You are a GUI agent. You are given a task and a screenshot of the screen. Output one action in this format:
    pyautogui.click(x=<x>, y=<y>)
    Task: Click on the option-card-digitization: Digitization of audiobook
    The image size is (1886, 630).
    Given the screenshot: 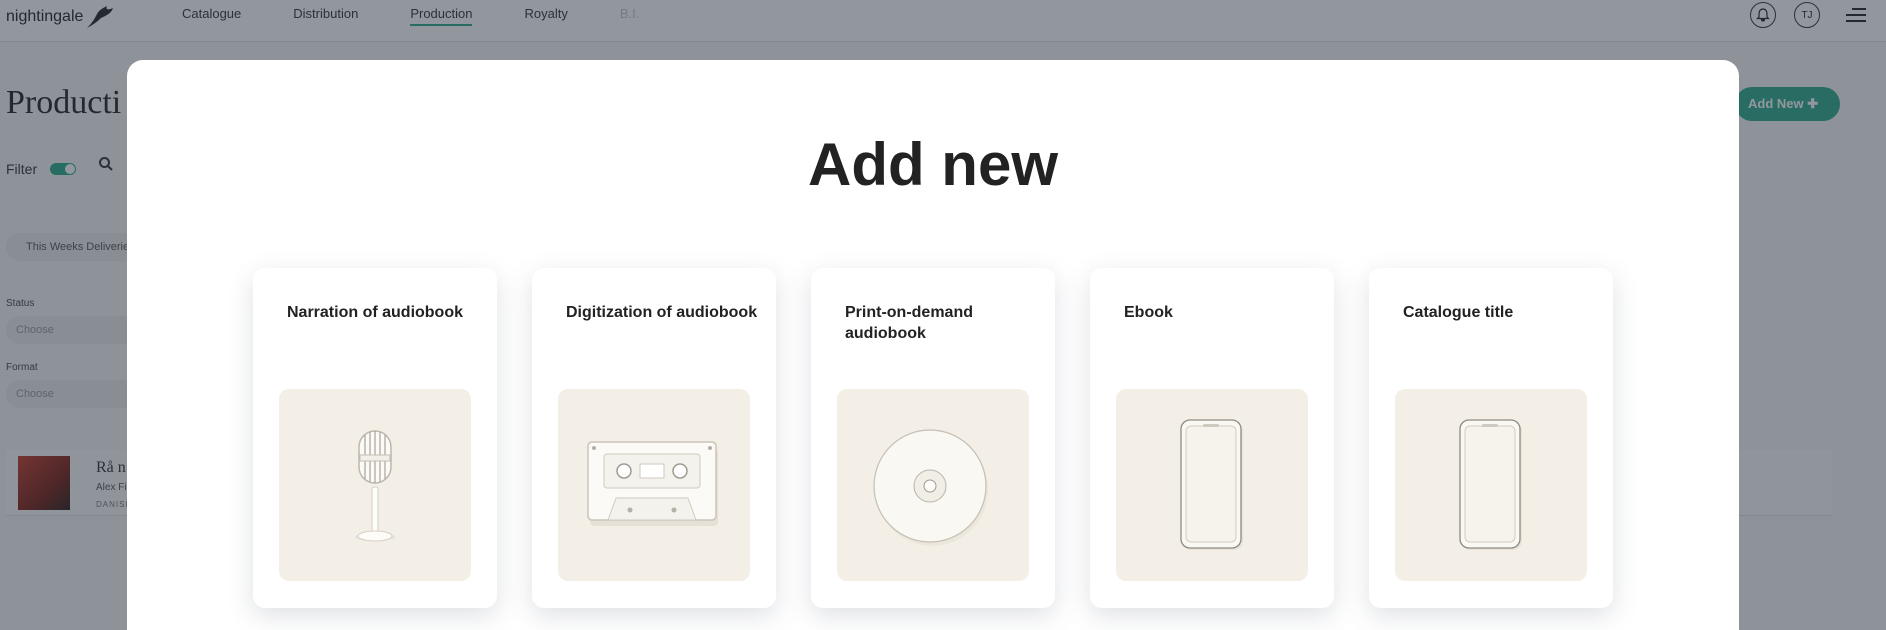 What is the action you would take?
    pyautogui.click(x=654, y=438)
    